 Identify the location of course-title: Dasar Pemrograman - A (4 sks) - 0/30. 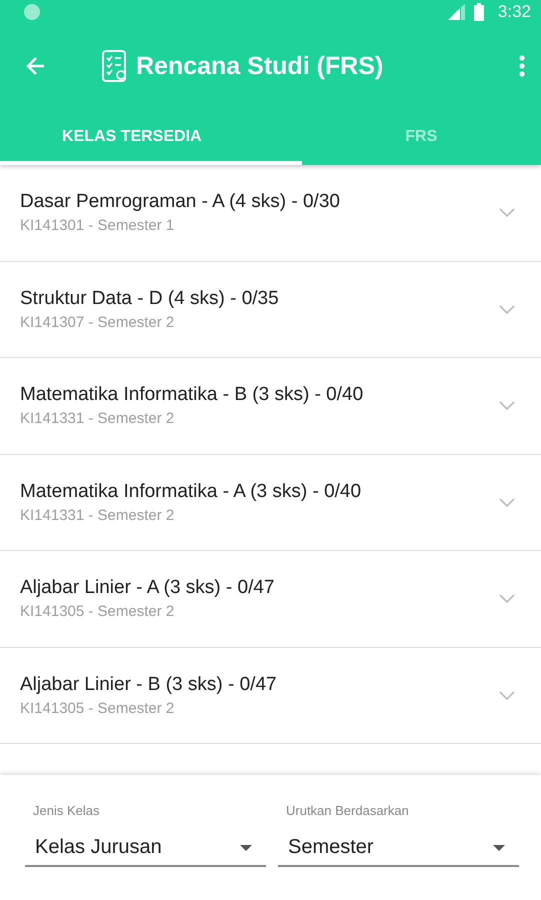
(180, 202).